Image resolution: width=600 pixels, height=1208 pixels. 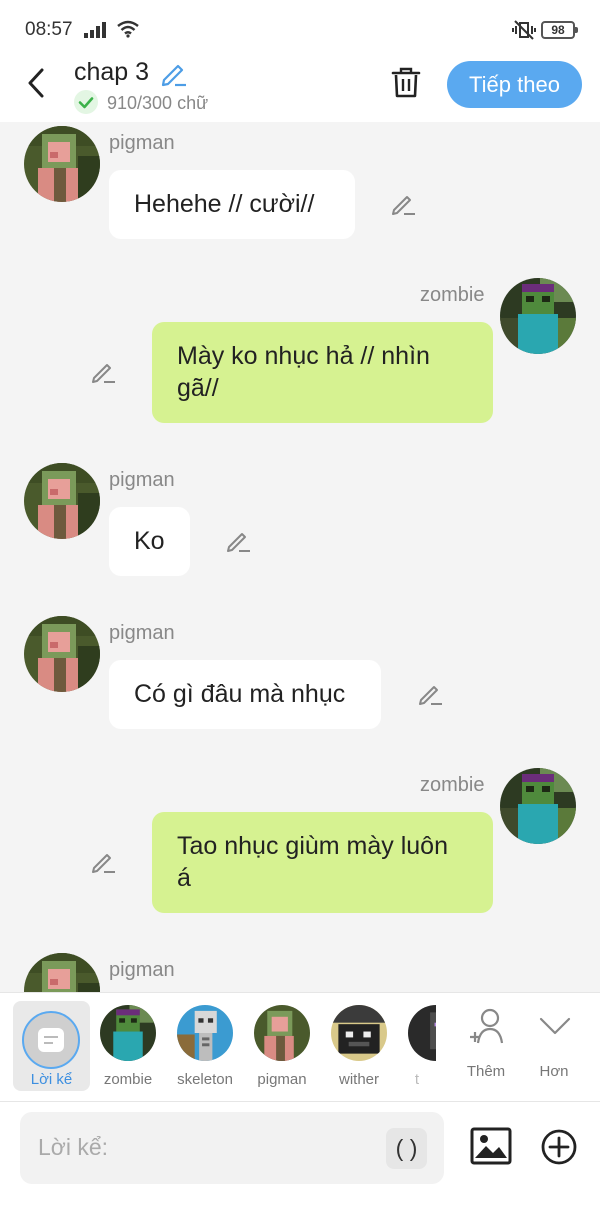 What do you see at coordinates (205, 1079) in the screenshot?
I see `character-label: skeleton` at bounding box center [205, 1079].